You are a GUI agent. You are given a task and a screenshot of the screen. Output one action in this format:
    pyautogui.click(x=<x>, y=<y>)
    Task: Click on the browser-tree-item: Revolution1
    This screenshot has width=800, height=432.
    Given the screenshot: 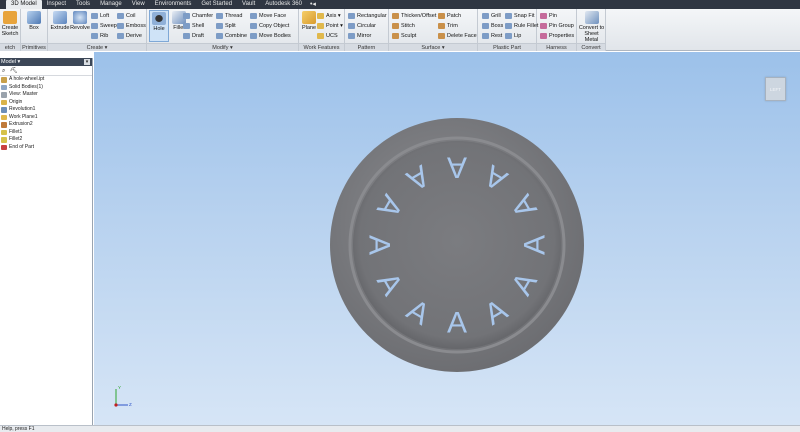 What is the action you would take?
    pyautogui.click(x=46, y=110)
    